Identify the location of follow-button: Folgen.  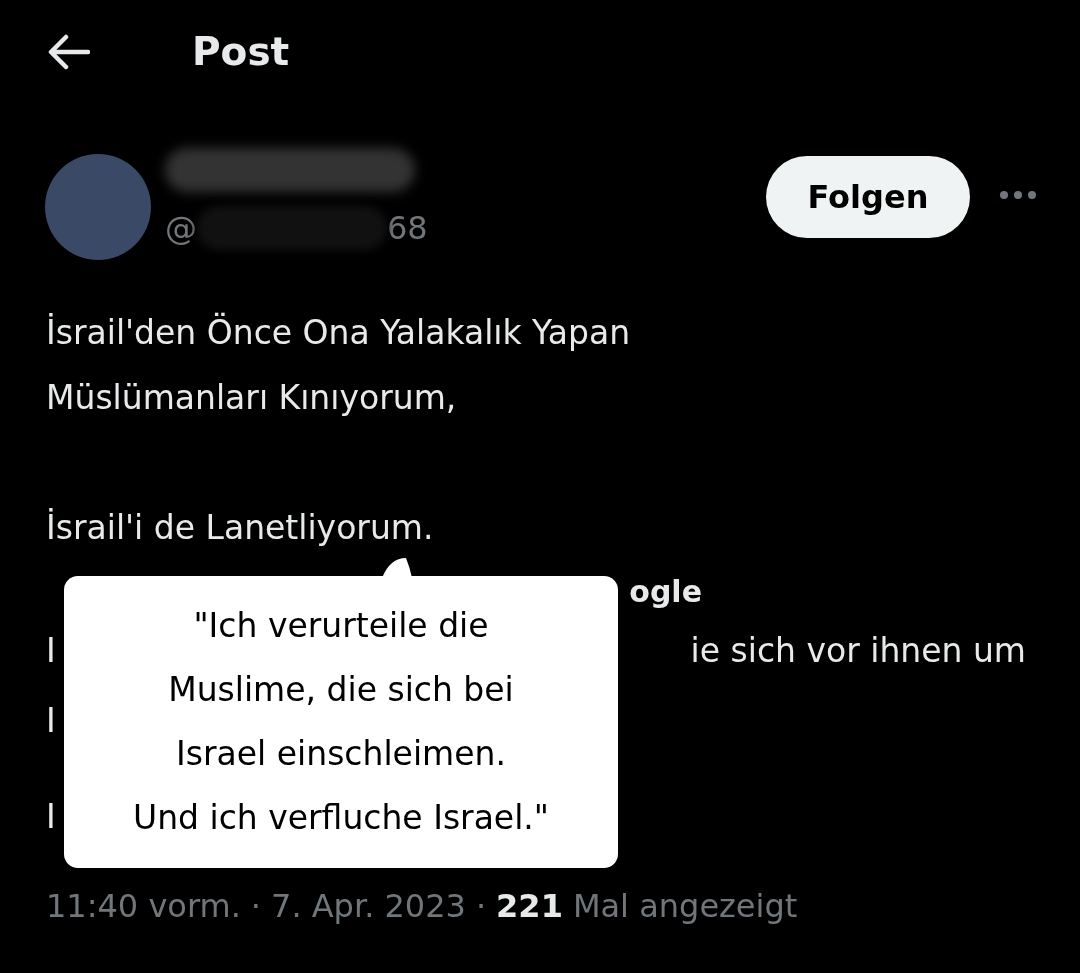
(868, 197).